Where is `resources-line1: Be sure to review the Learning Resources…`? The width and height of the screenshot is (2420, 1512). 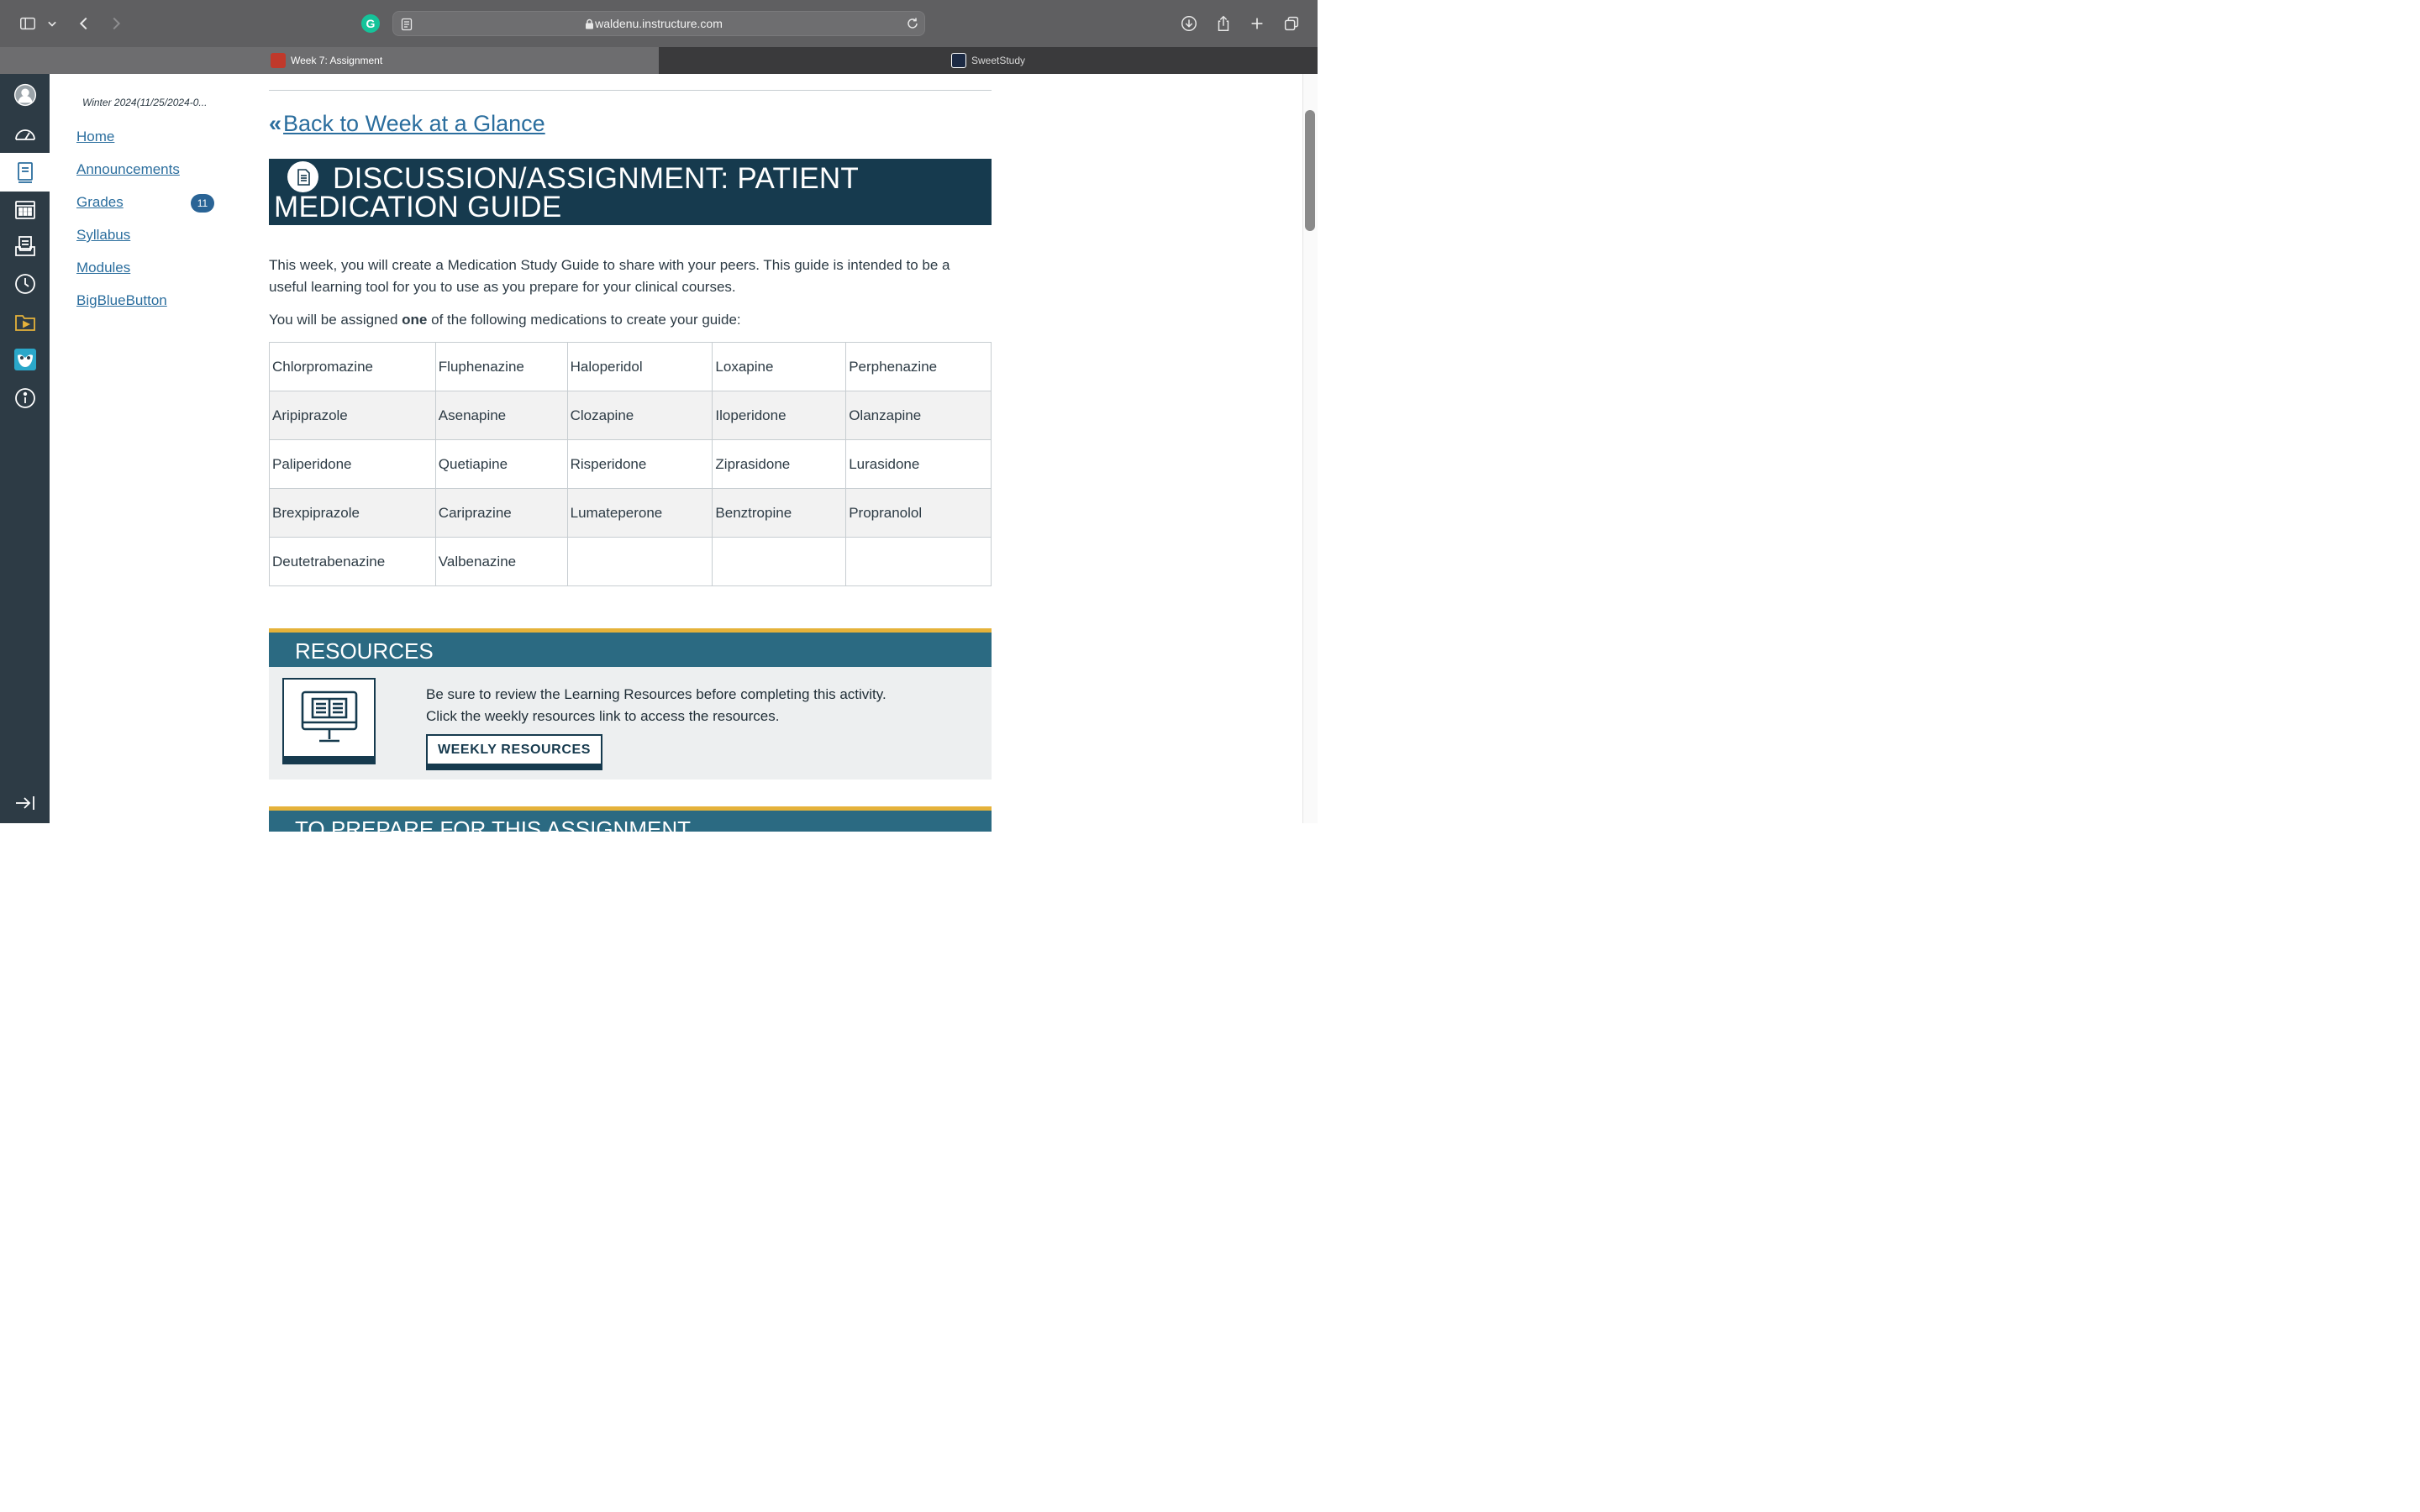
resources-line1: Be sure to review the Learning Resources… is located at coordinates (656, 694).